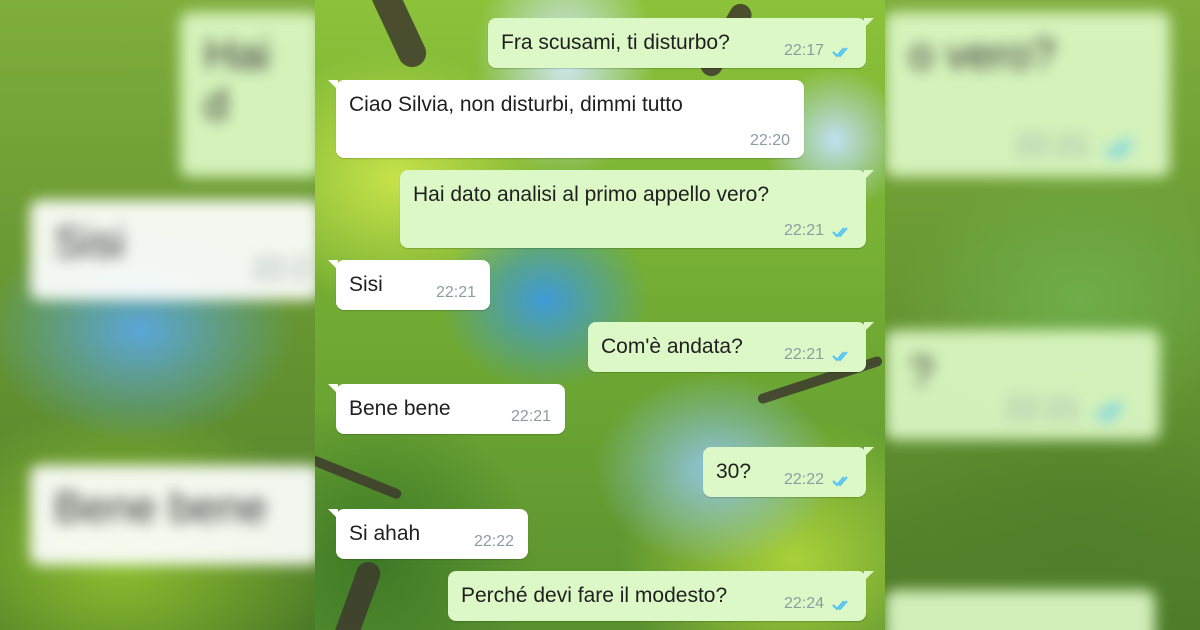  I want to click on message-text: Ciao Silvia, non disturbi, dimmi tutto, so click(516, 104).